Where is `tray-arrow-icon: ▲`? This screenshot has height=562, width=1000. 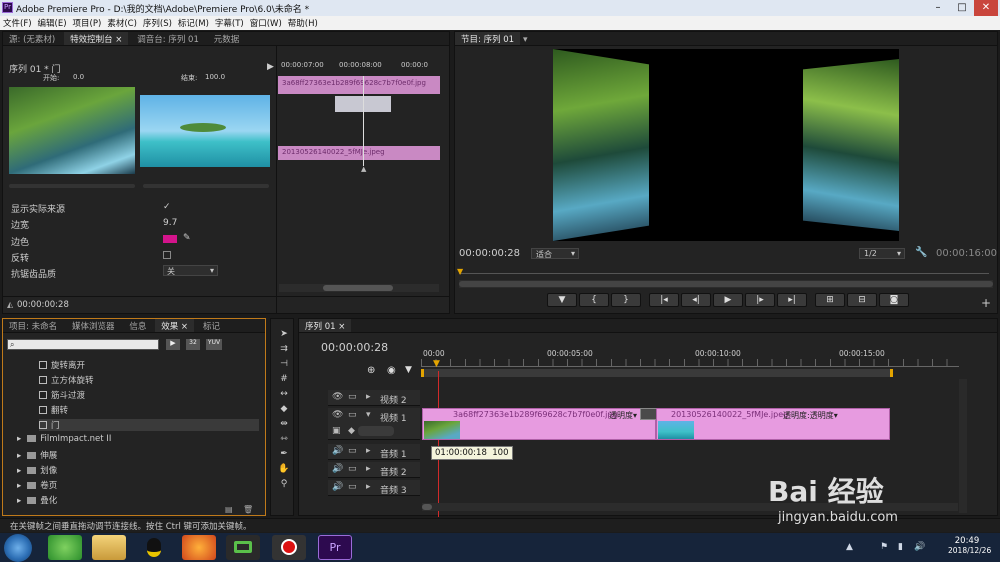
tray-arrow-icon: ▲ is located at coordinates (849, 547).